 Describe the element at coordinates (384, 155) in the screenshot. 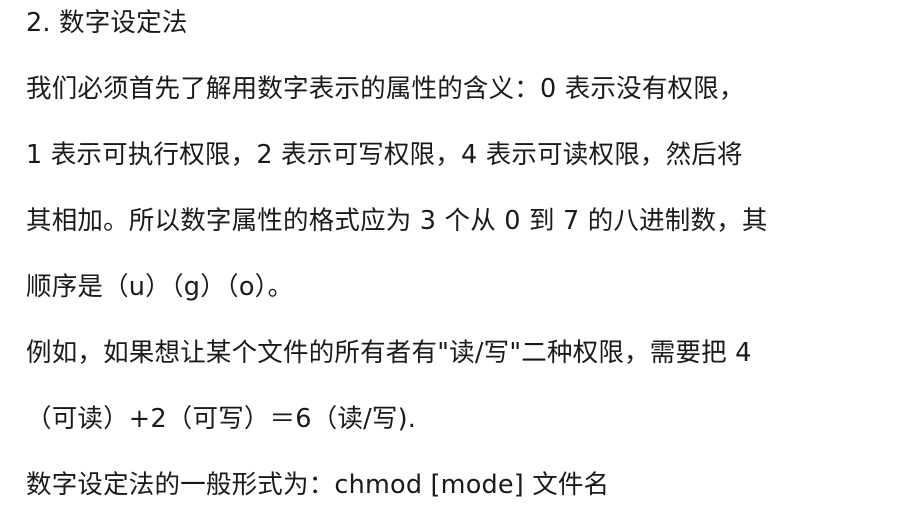

I see `paragraph-line-2: 1 表示可执行权限，2 表示可写权限，4 表示可读权限，然后将` at that location.